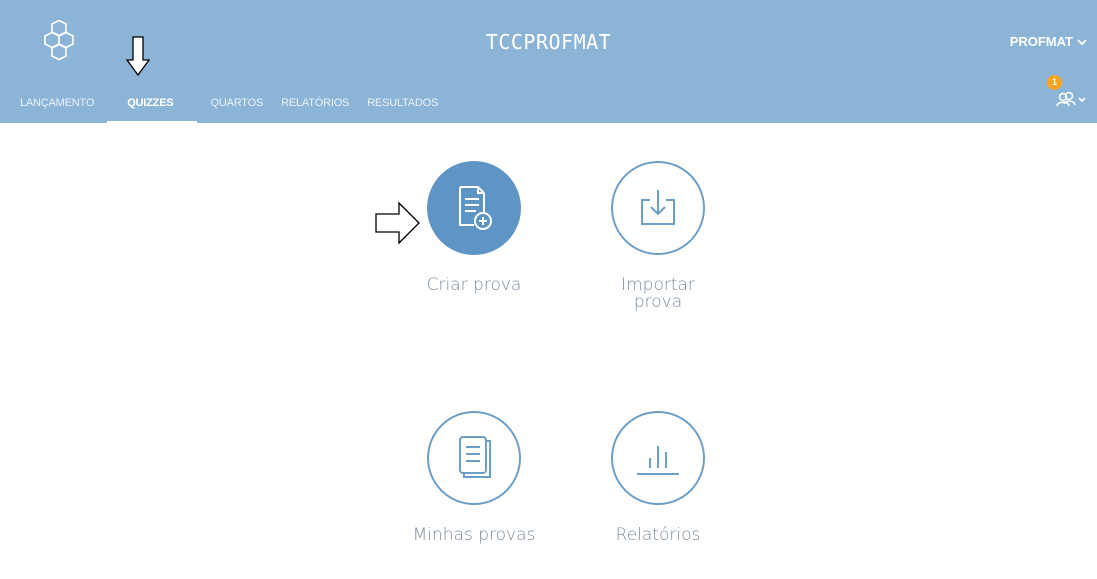 The image size is (1097, 579). What do you see at coordinates (1071, 99) in the screenshot?
I see `users-icon` at bounding box center [1071, 99].